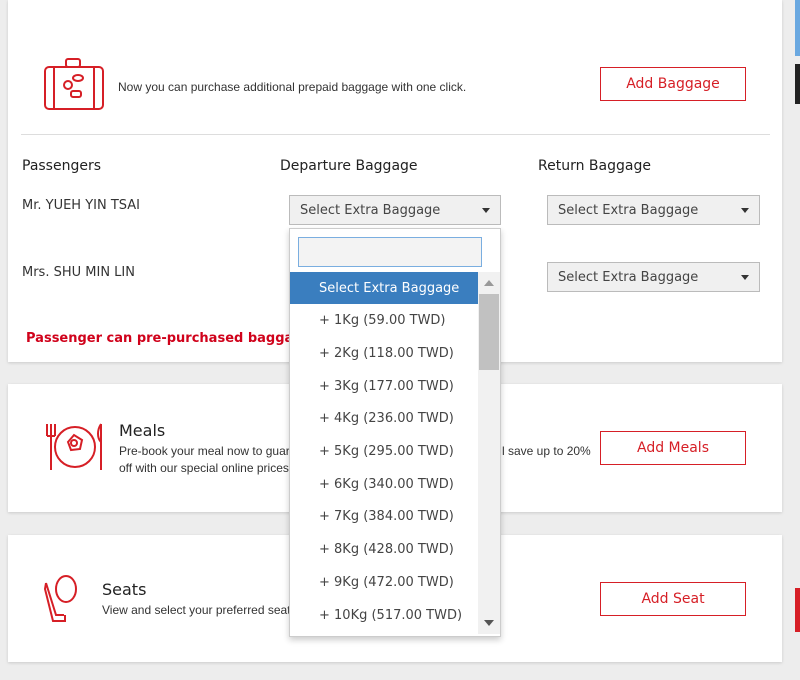  Describe the element at coordinates (81, 205) in the screenshot. I see `passenger-name: Mr. YUEH YIN TSAI` at that location.